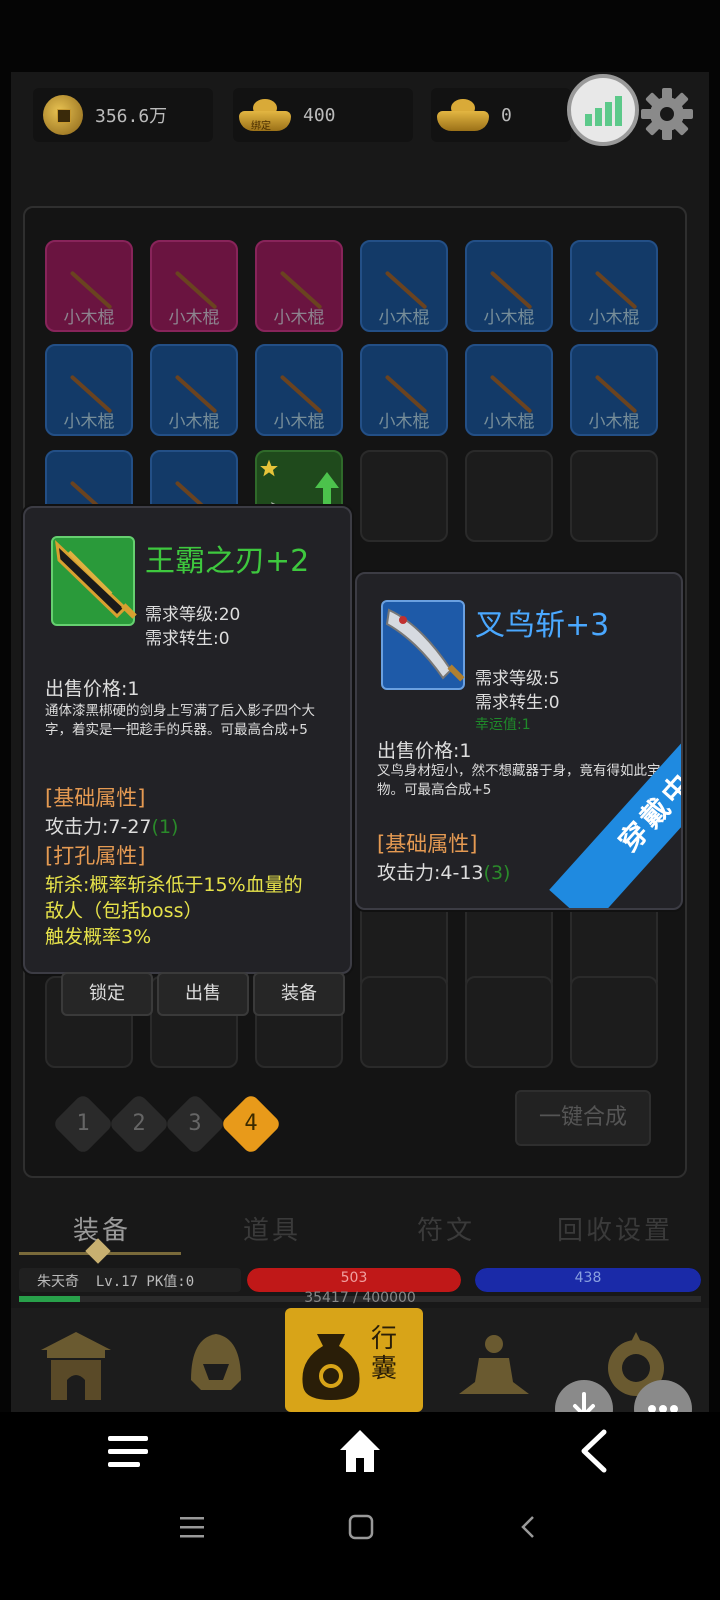  I want to click on tab-runes: 符文, so click(446, 1228).